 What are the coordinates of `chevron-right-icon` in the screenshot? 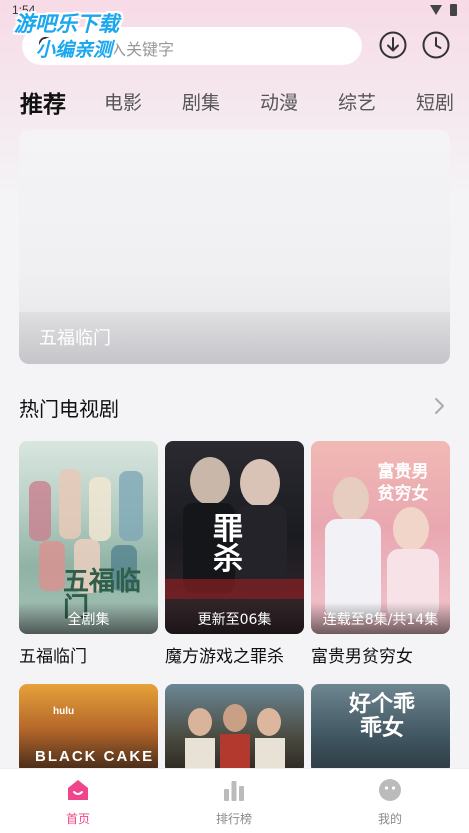 It's located at (440, 406).